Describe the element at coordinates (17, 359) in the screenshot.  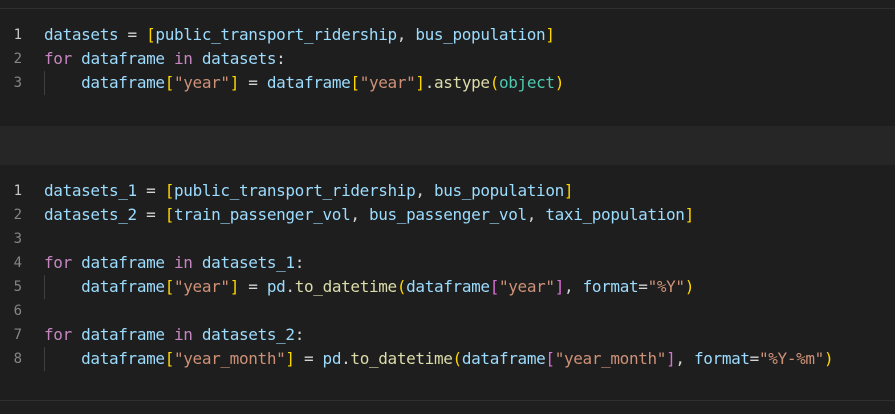
I see `line-number: 8` at that location.